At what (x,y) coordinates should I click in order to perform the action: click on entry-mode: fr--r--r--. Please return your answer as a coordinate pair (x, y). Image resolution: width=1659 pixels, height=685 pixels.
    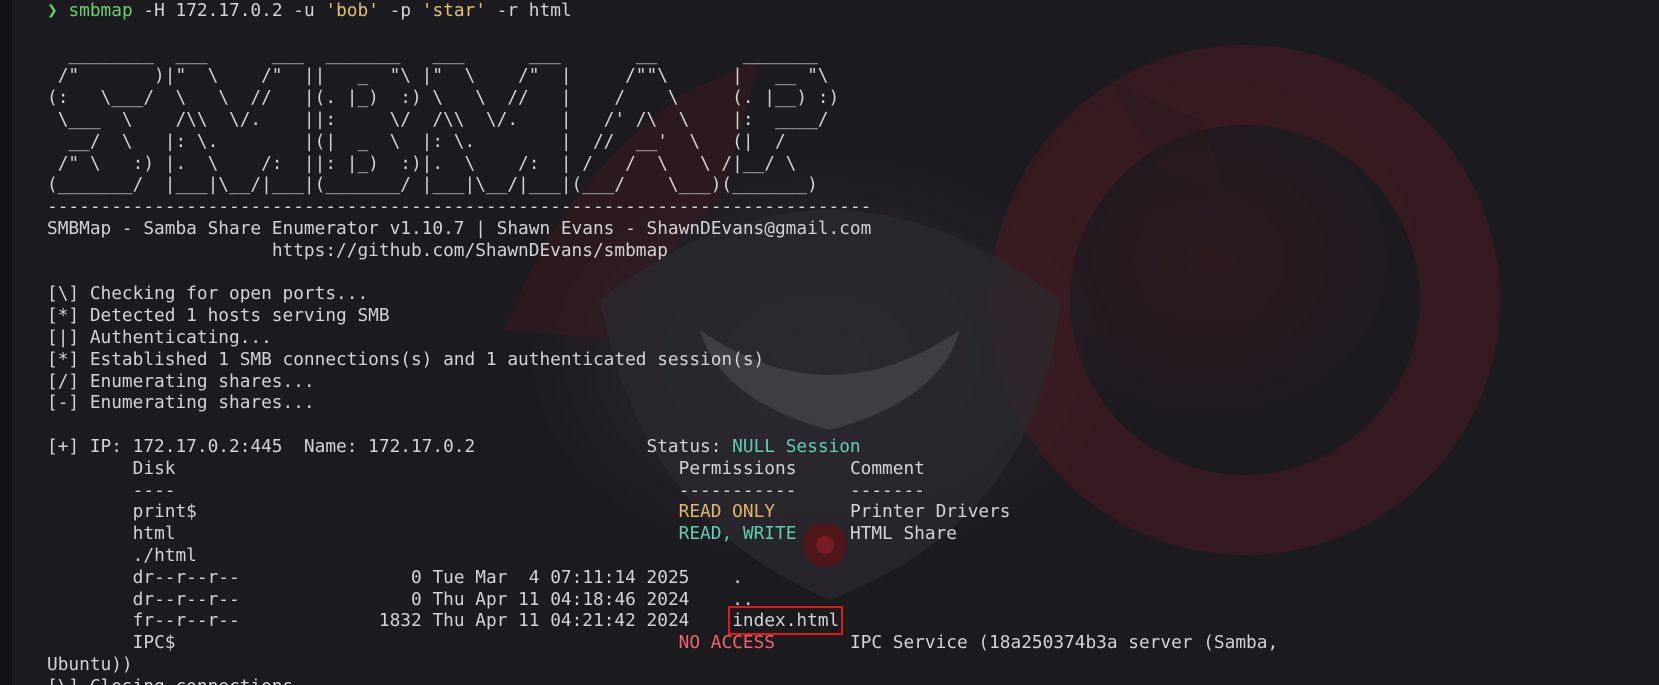
    Looking at the image, I should click on (186, 621).